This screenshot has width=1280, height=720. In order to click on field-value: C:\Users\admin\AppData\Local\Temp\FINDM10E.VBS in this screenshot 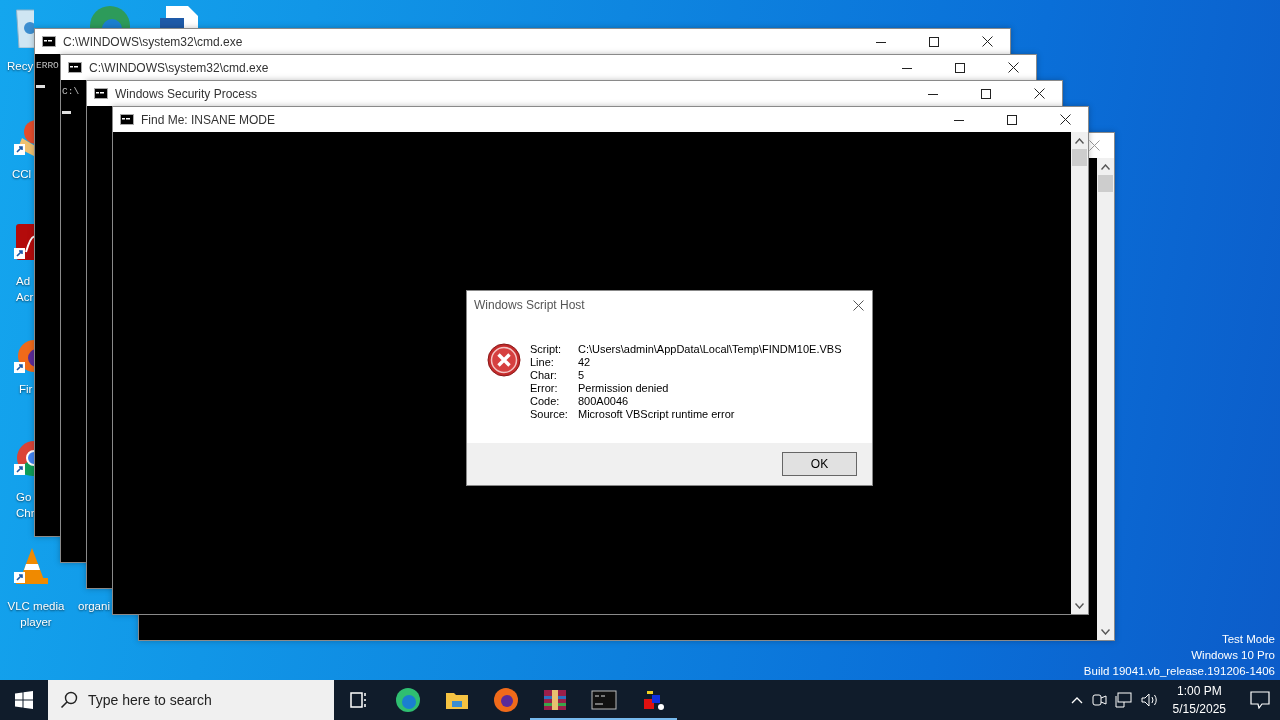, I will do `click(710, 349)`.